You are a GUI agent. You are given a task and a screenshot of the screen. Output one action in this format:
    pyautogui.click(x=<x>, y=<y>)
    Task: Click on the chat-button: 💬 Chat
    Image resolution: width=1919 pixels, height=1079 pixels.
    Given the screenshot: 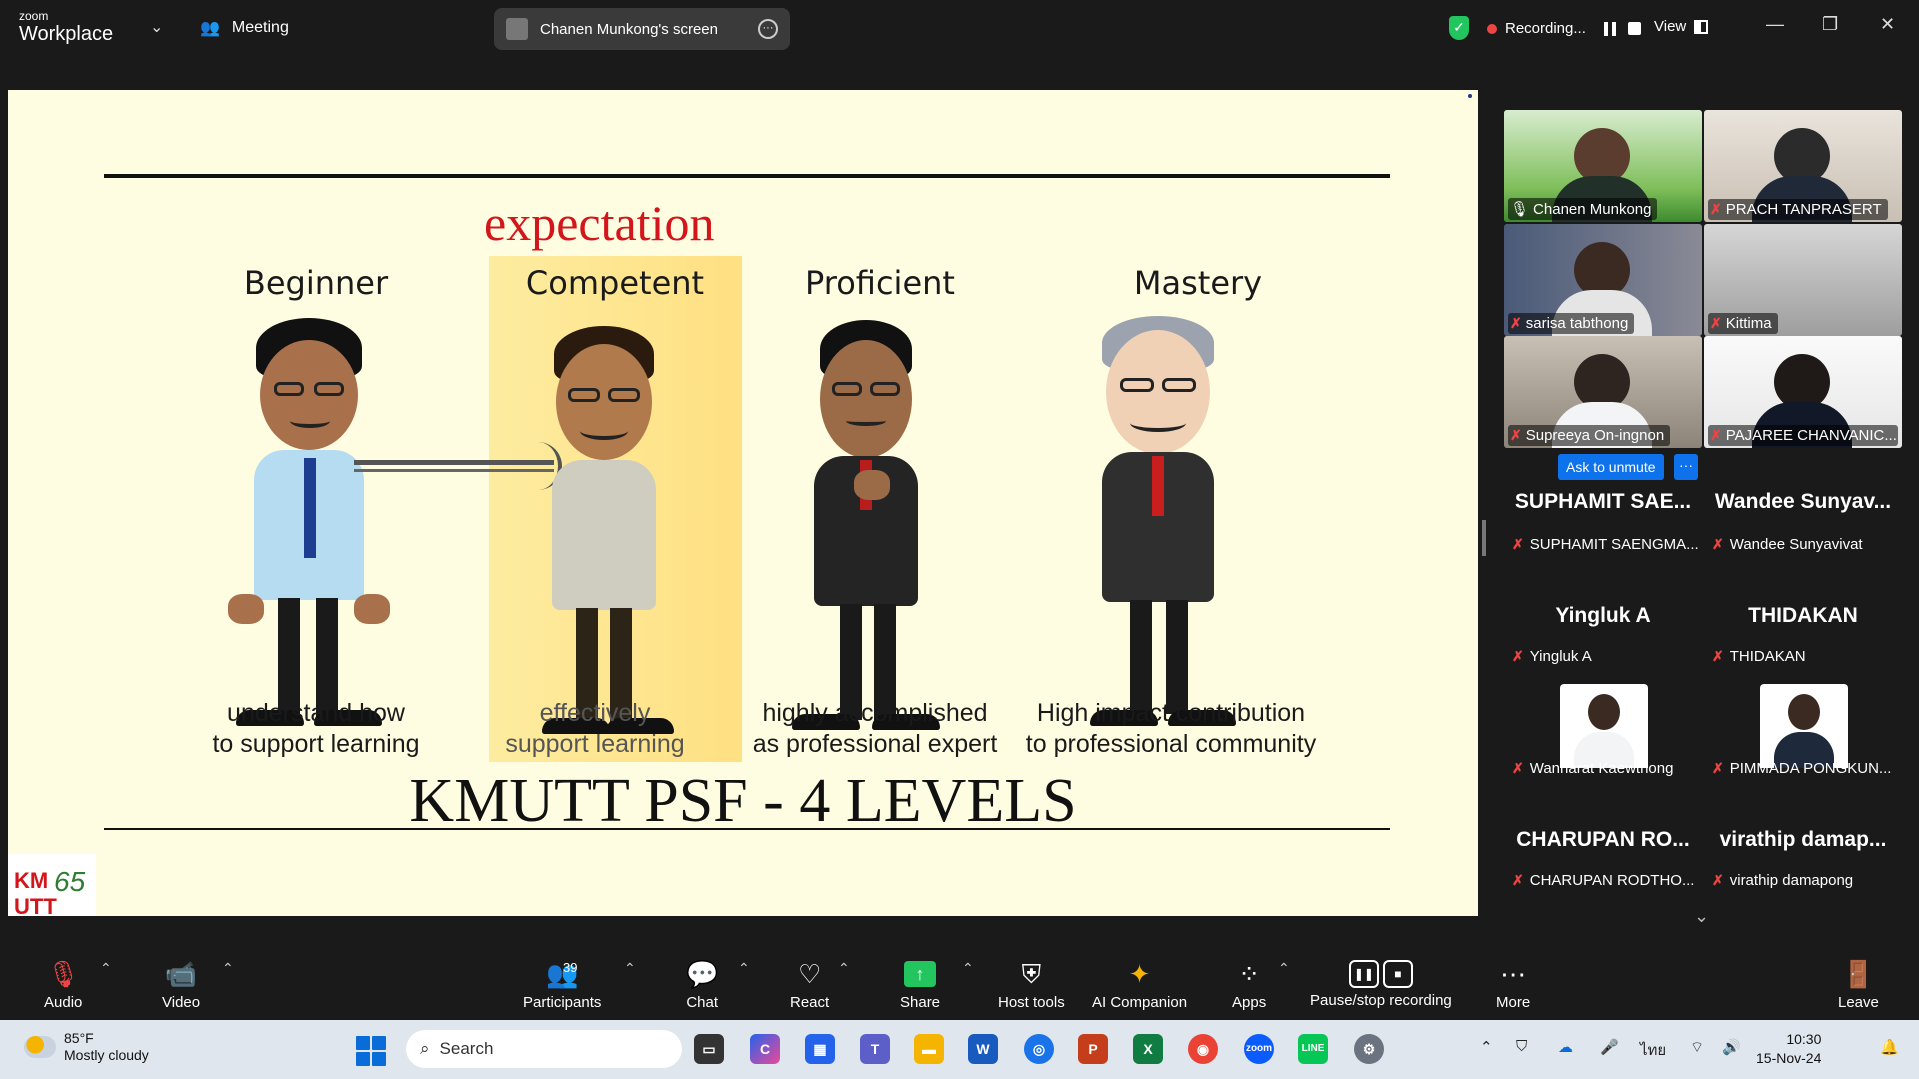 What is the action you would take?
    pyautogui.click(x=702, y=984)
    